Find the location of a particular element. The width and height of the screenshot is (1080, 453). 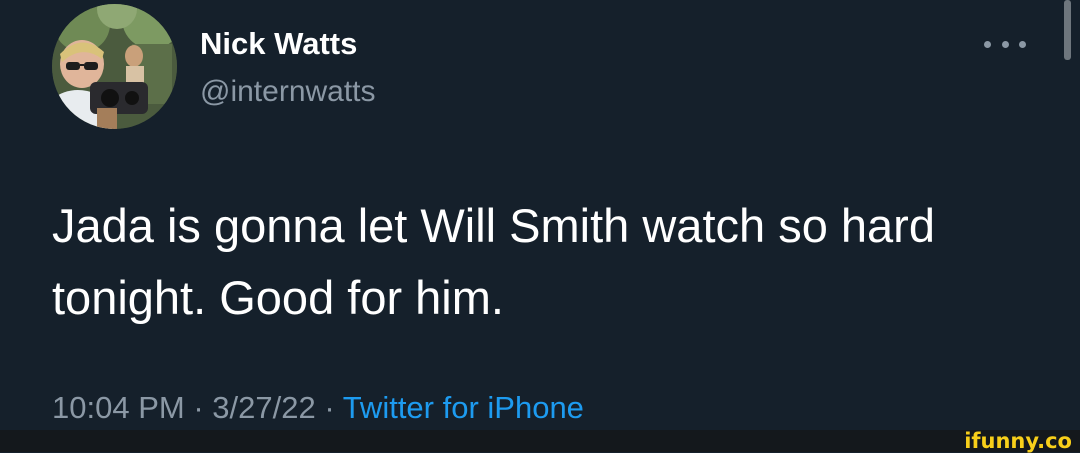

author-display-name: Nick Watts is located at coordinates (278, 44).